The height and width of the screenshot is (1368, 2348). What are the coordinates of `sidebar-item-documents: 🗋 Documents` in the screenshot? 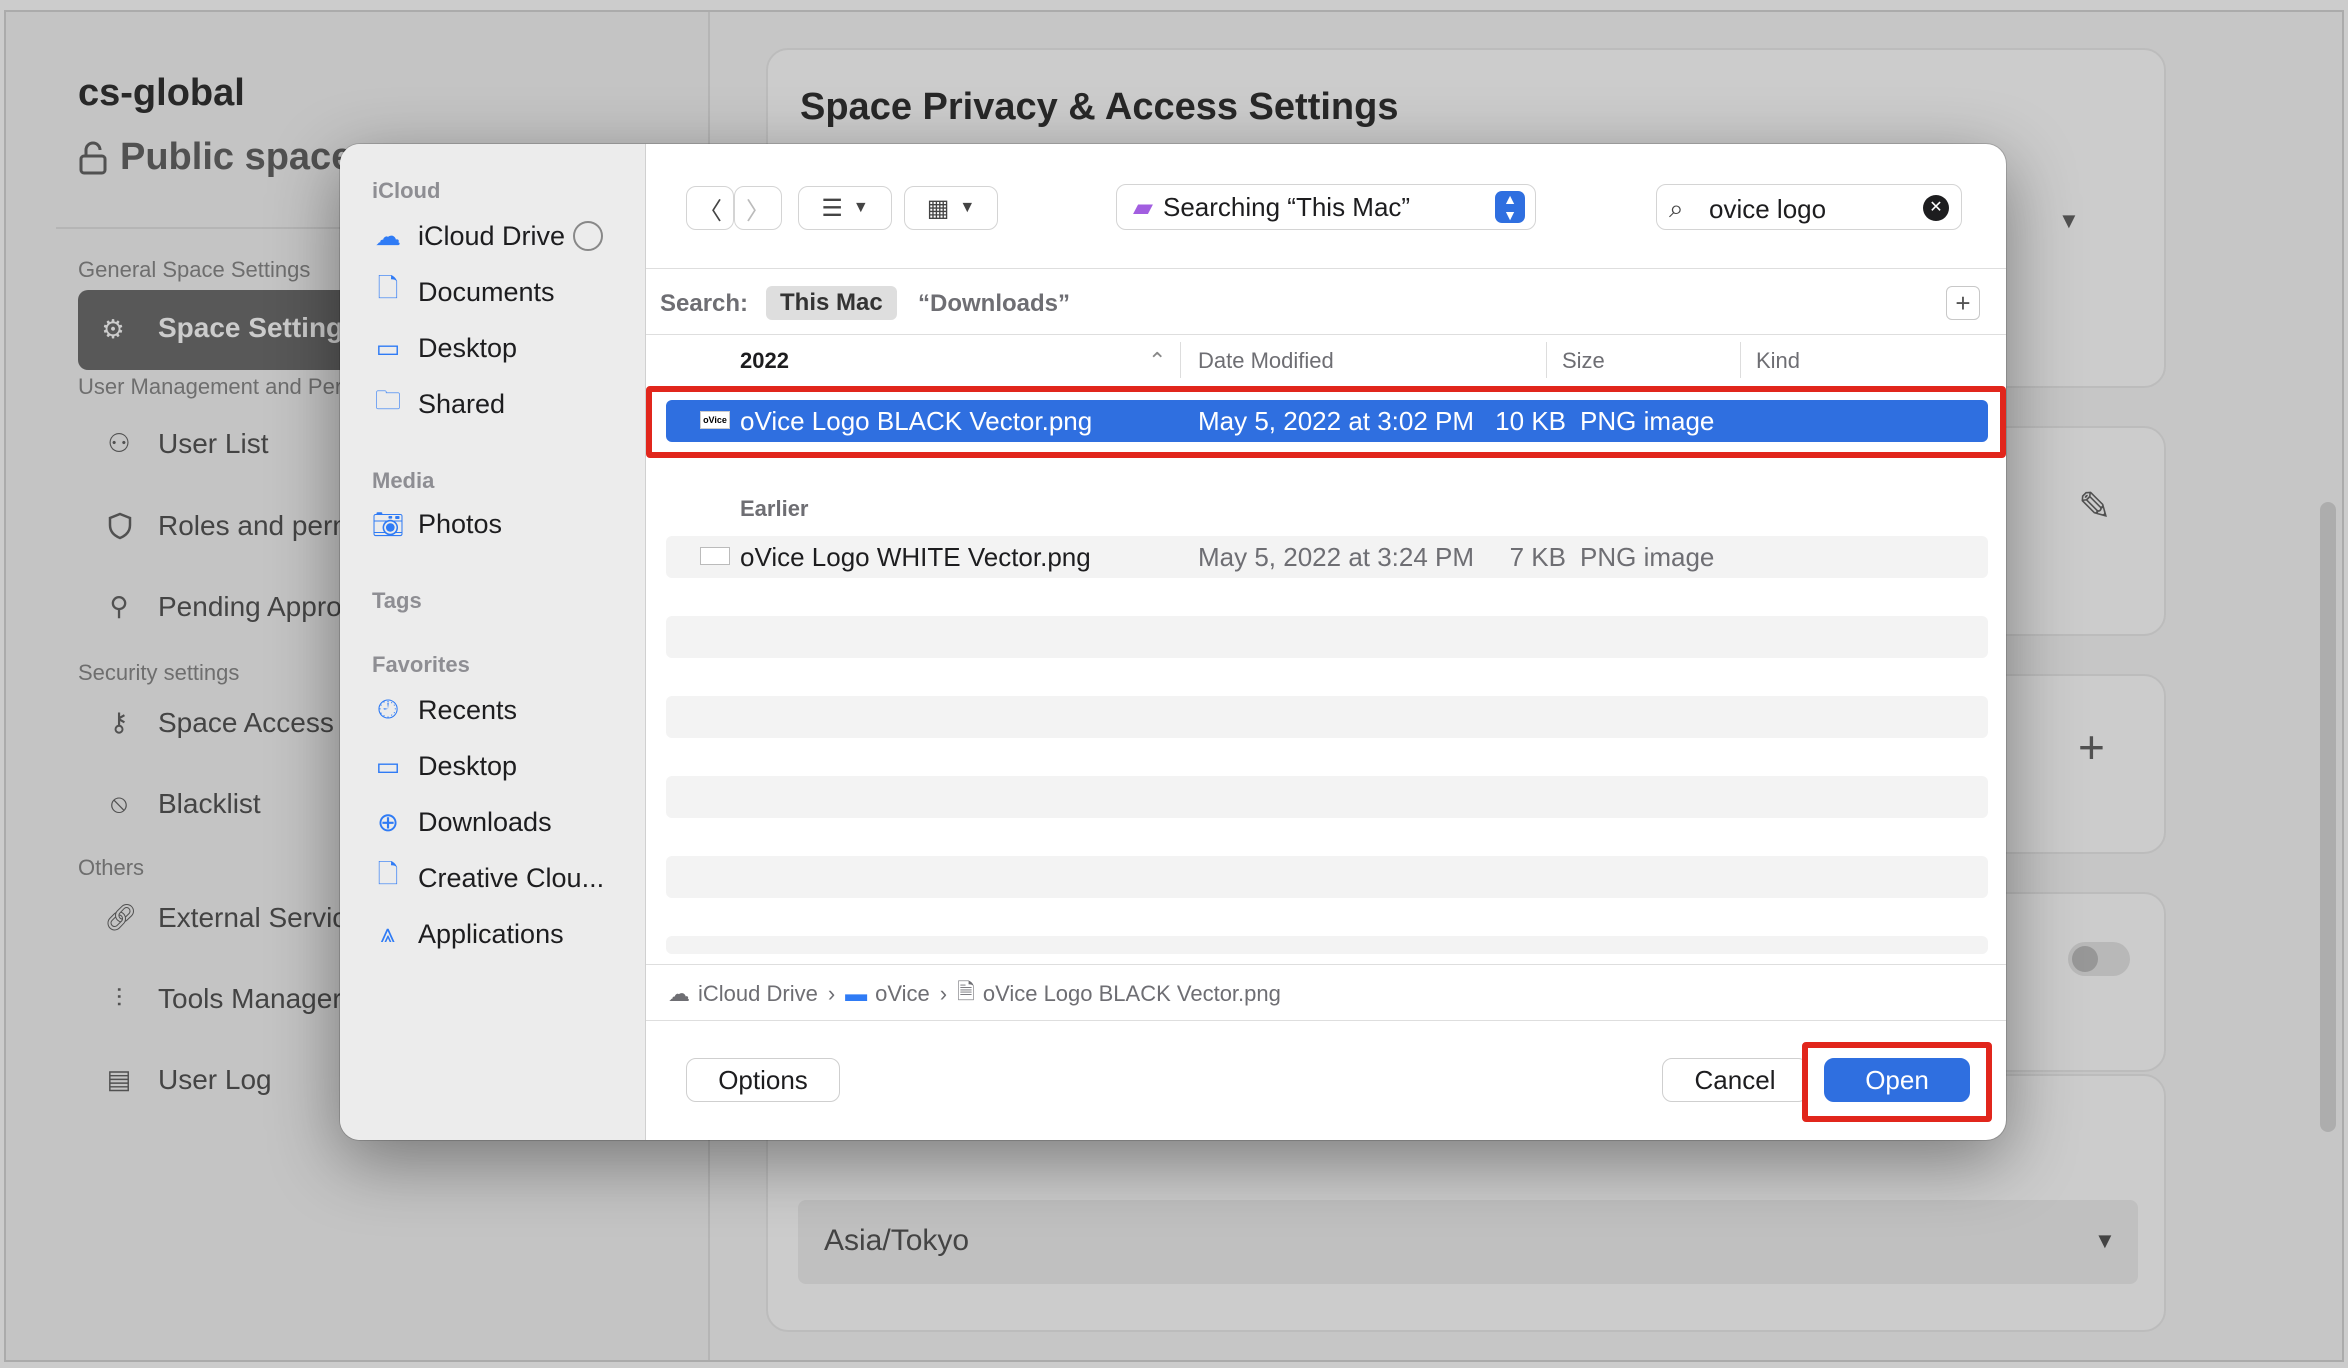 It's located at (462, 292).